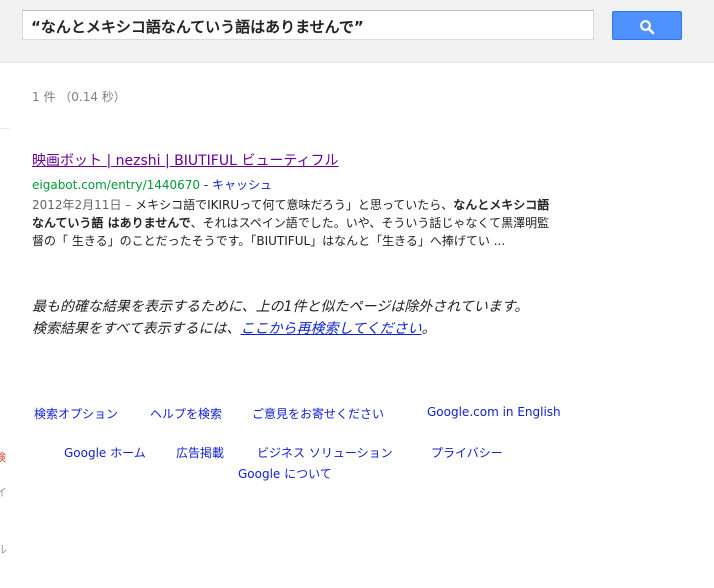 The width and height of the screenshot is (714, 588). Describe the element at coordinates (494, 412) in the screenshot. I see `footer-google-english-link: Google.com in English` at that location.